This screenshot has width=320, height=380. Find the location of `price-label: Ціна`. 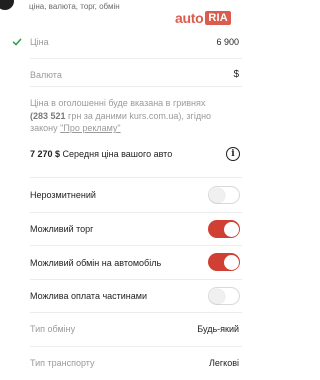

price-label: Ціна is located at coordinates (39, 42).